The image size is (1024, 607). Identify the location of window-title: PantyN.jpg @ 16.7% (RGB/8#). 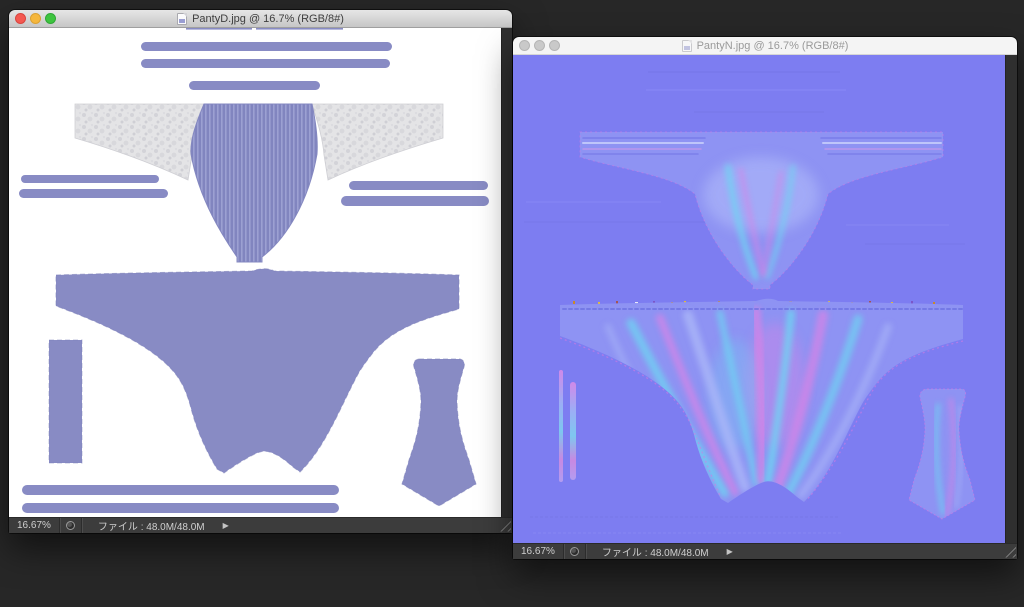
(765, 46).